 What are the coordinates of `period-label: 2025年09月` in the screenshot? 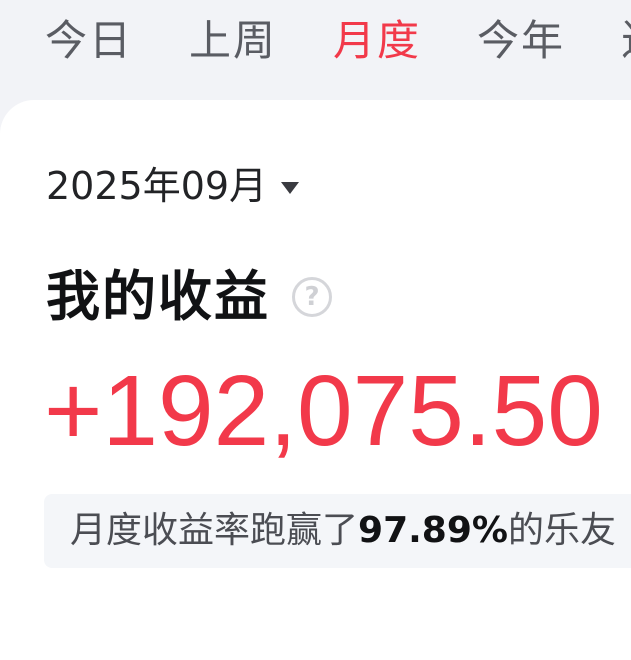 It's located at (157, 186).